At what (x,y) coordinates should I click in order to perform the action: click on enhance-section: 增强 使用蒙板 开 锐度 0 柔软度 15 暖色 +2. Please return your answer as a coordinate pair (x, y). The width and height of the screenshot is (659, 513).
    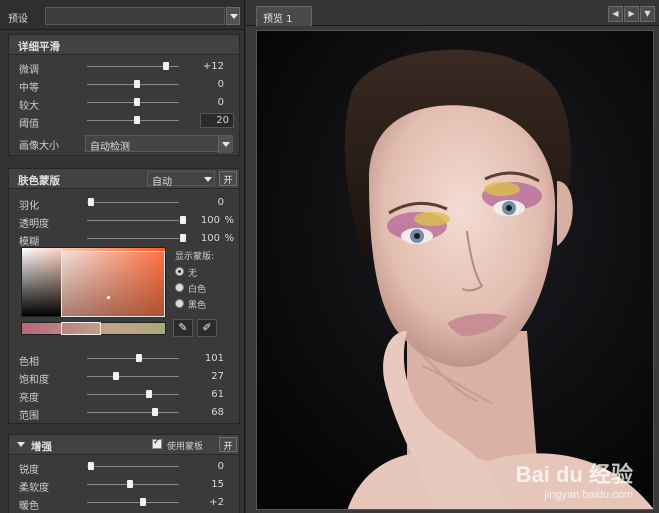
    Looking at the image, I should click on (124, 473).